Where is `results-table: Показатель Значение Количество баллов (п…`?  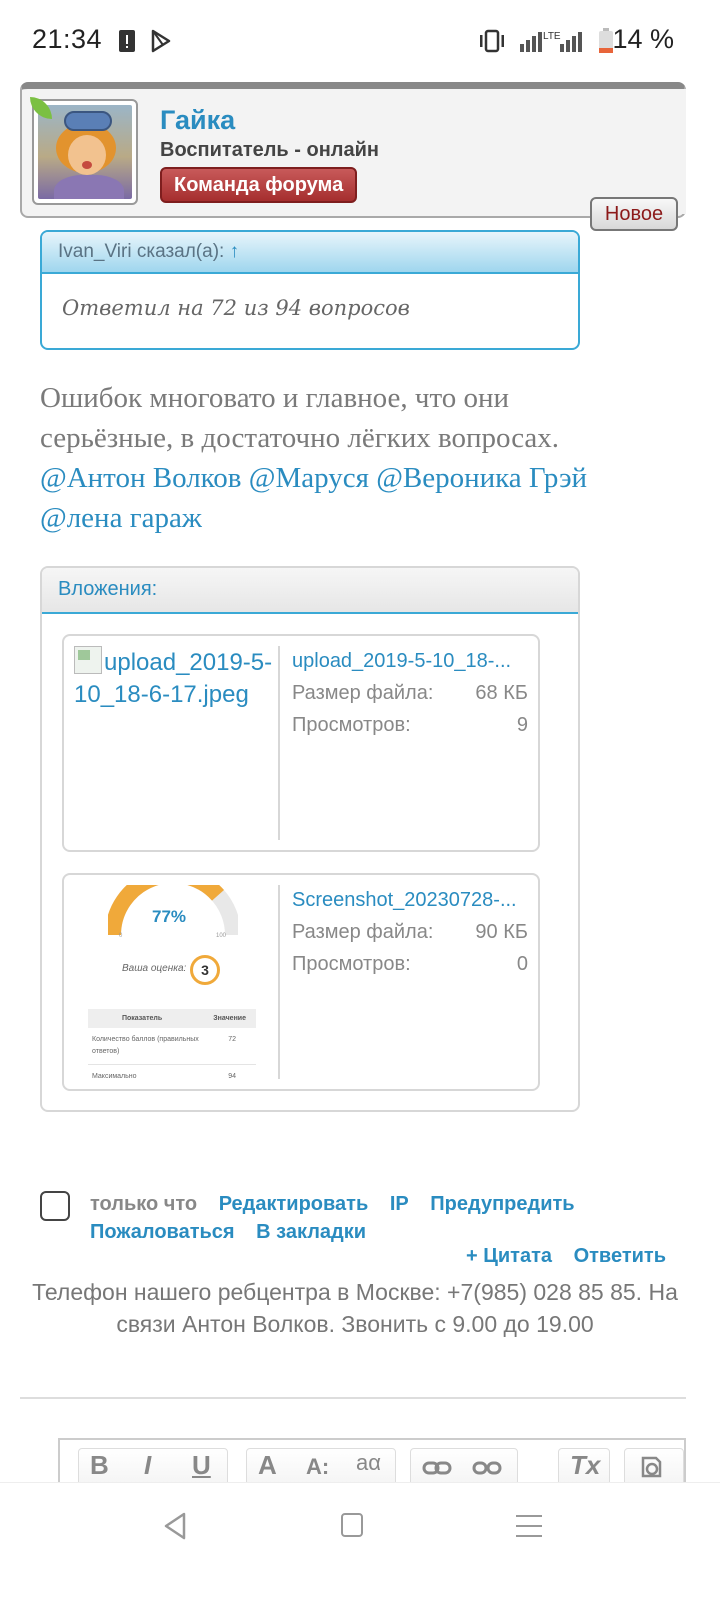 results-table: Показатель Значение Количество баллов (п… is located at coordinates (172, 1044).